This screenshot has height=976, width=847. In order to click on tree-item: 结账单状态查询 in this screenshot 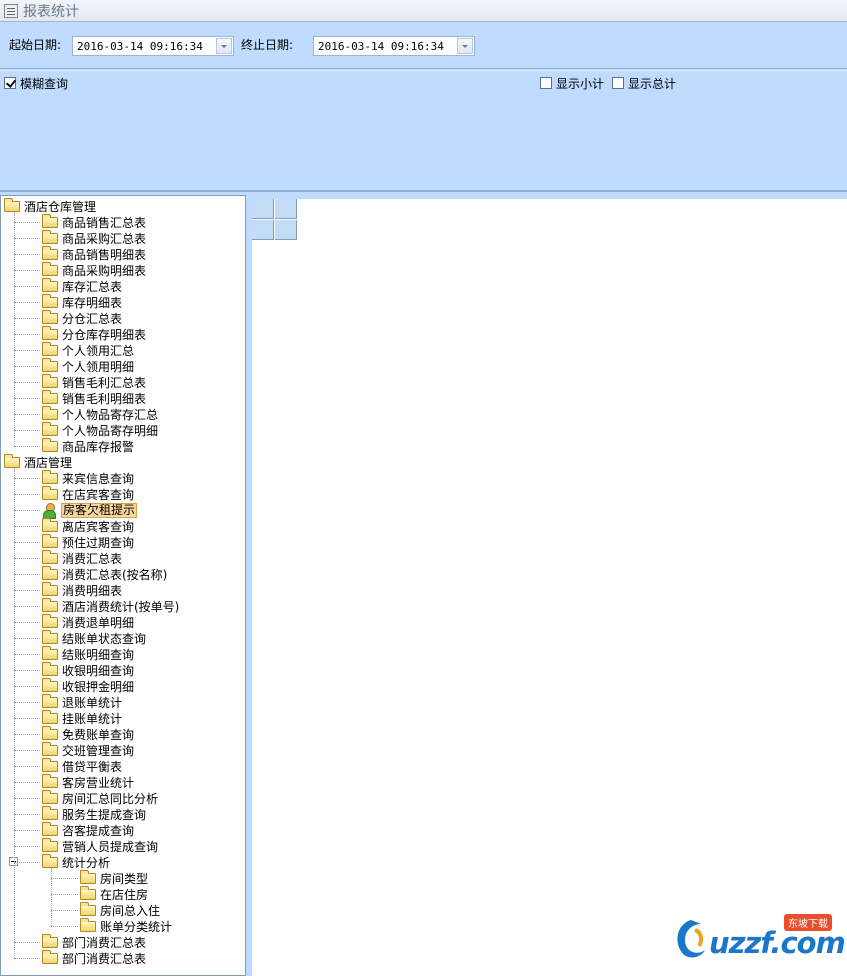, I will do `click(94, 637)`.